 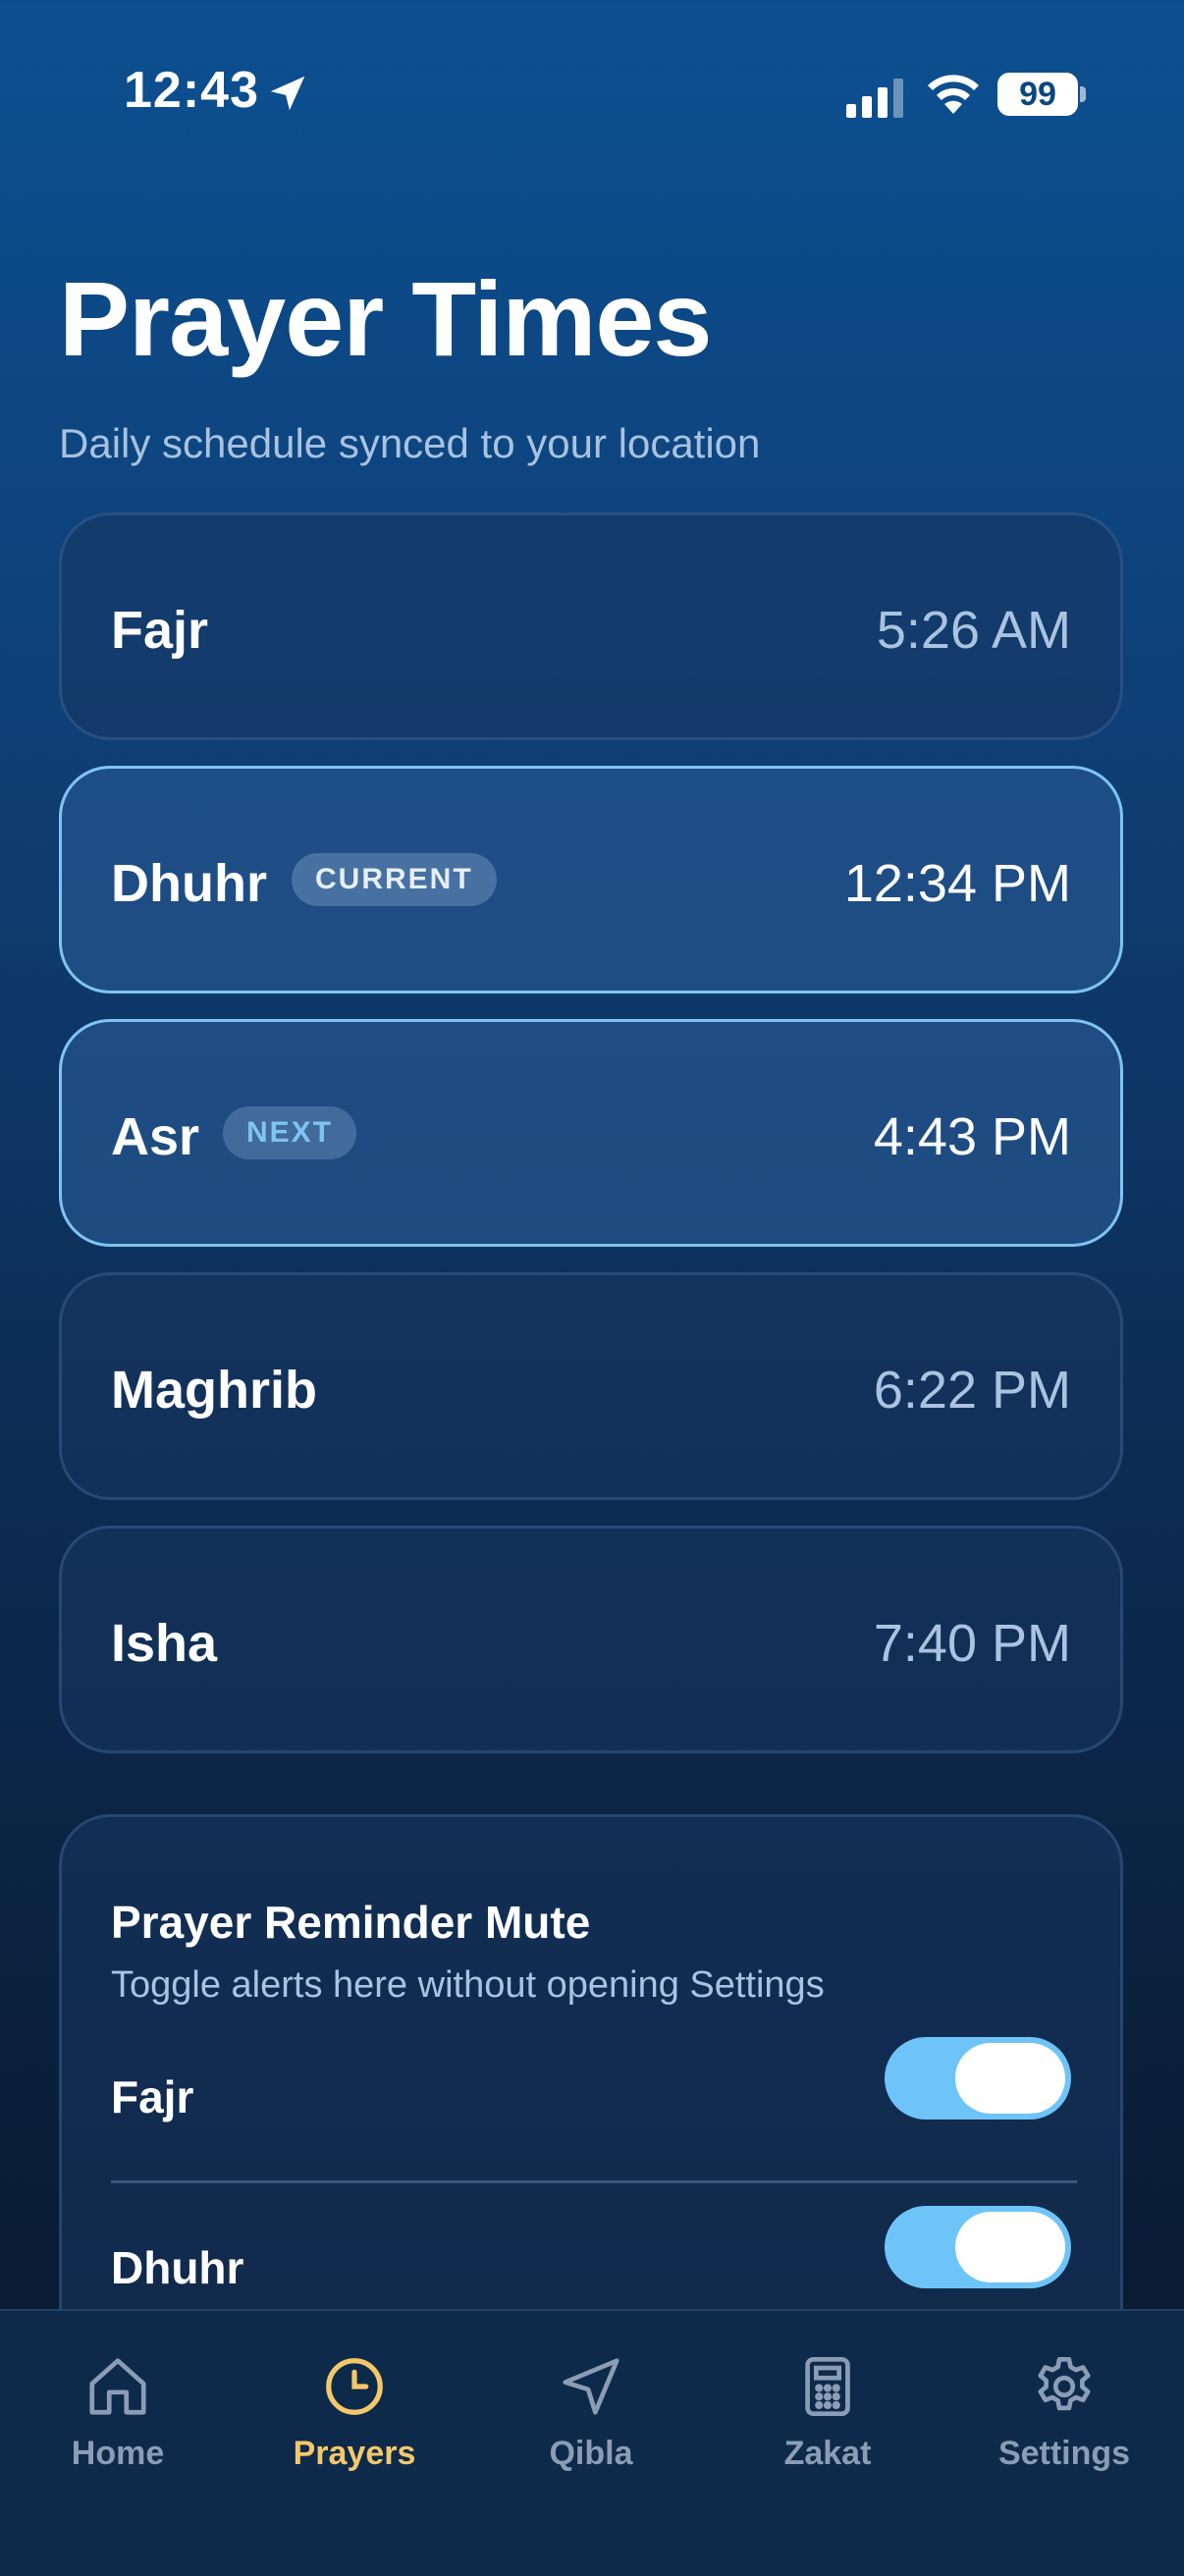 I want to click on prayer-name: Asr, so click(x=155, y=1136).